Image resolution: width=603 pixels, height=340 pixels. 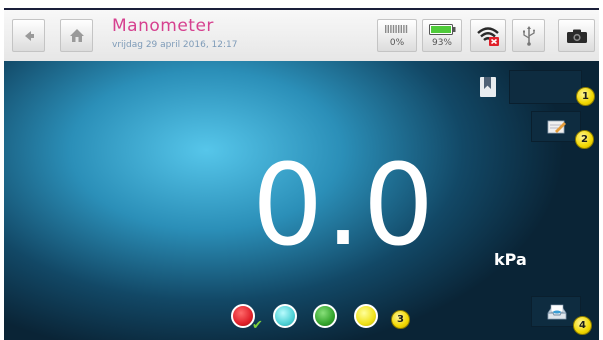 I want to click on home-icon, so click(x=77, y=35).